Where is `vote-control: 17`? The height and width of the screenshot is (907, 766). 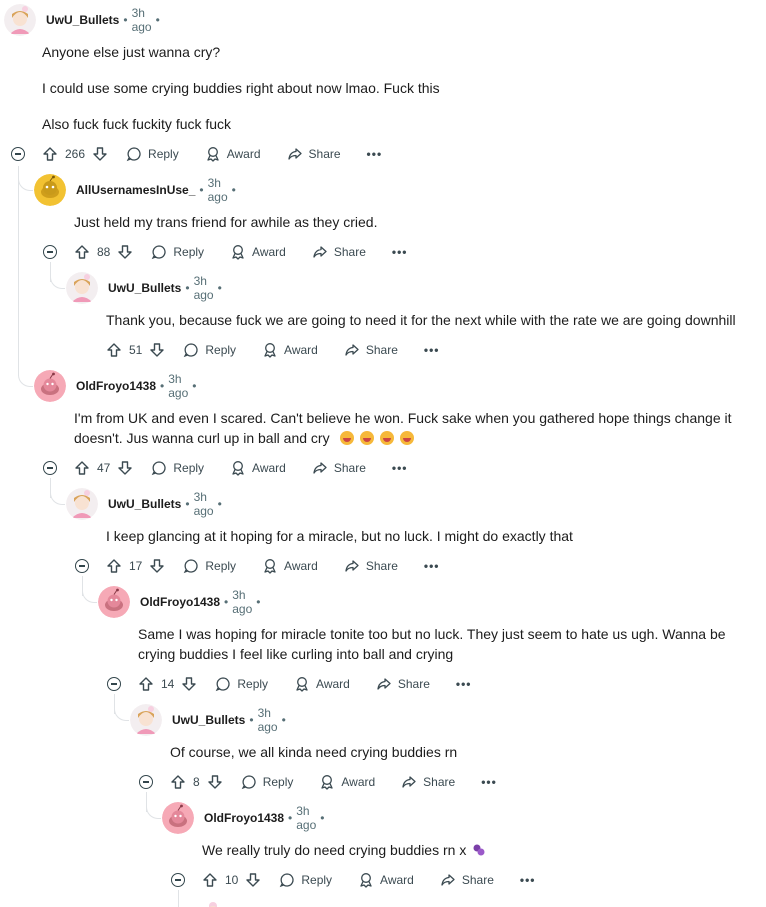 vote-control: 17 is located at coordinates (135, 566).